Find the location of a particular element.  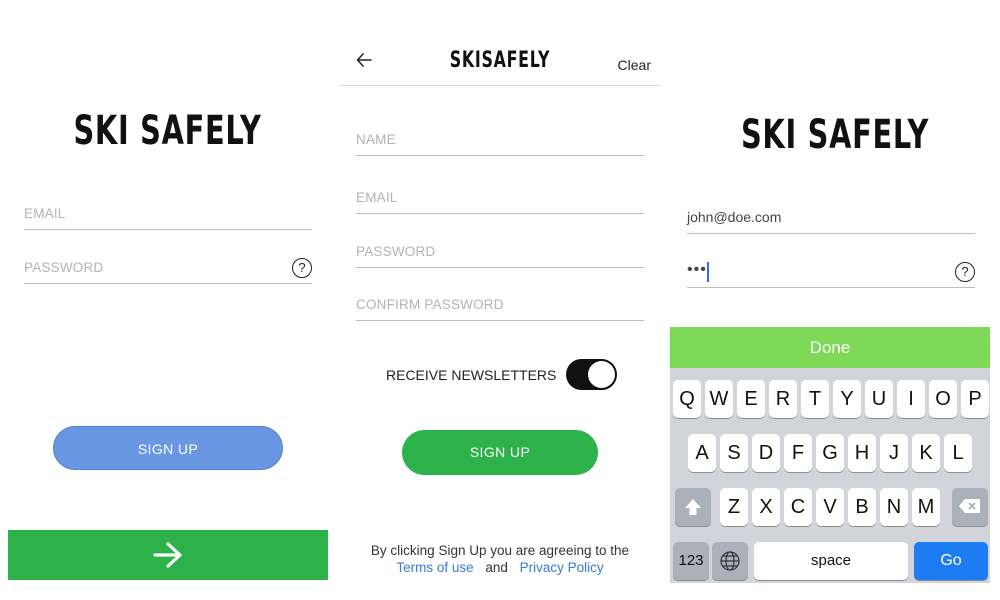

key-z: Z is located at coordinates (734, 507).